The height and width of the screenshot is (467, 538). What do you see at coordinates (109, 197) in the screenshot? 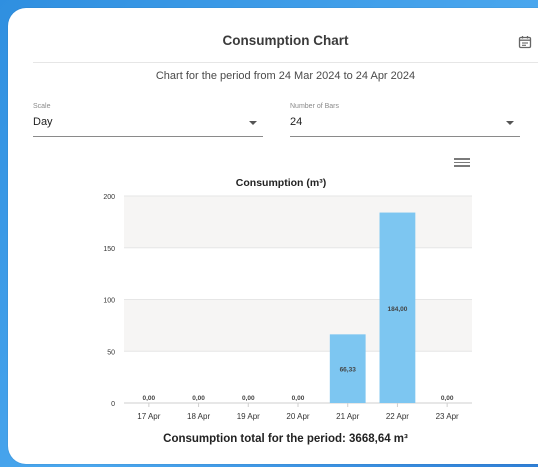
I see `y-tick-label: 200` at bounding box center [109, 197].